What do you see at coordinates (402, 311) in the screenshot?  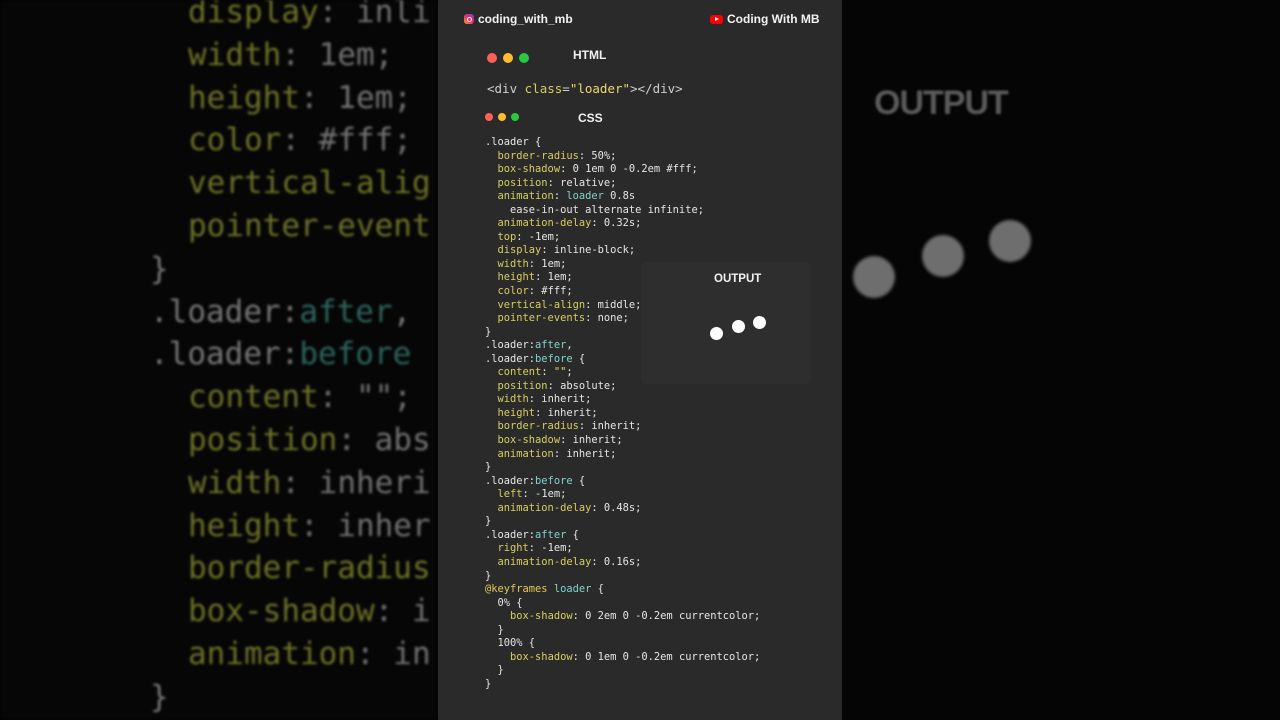 I see `bg-punct: ,` at bounding box center [402, 311].